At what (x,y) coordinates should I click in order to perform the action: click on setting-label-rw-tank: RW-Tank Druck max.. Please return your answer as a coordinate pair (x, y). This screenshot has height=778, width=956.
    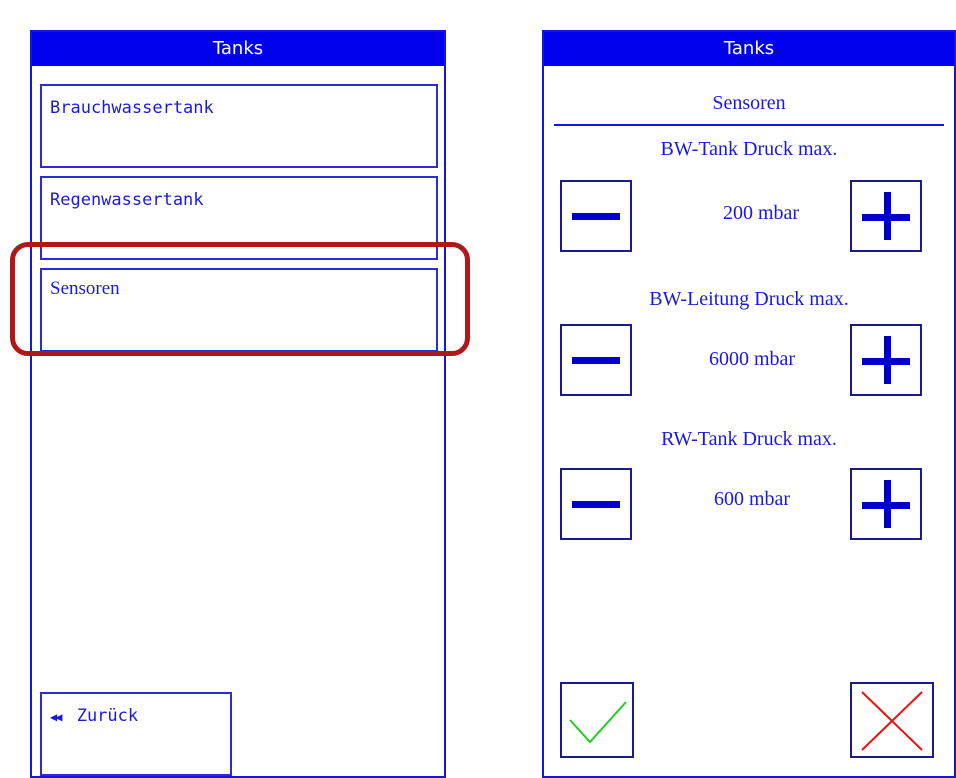
    Looking at the image, I should click on (749, 439).